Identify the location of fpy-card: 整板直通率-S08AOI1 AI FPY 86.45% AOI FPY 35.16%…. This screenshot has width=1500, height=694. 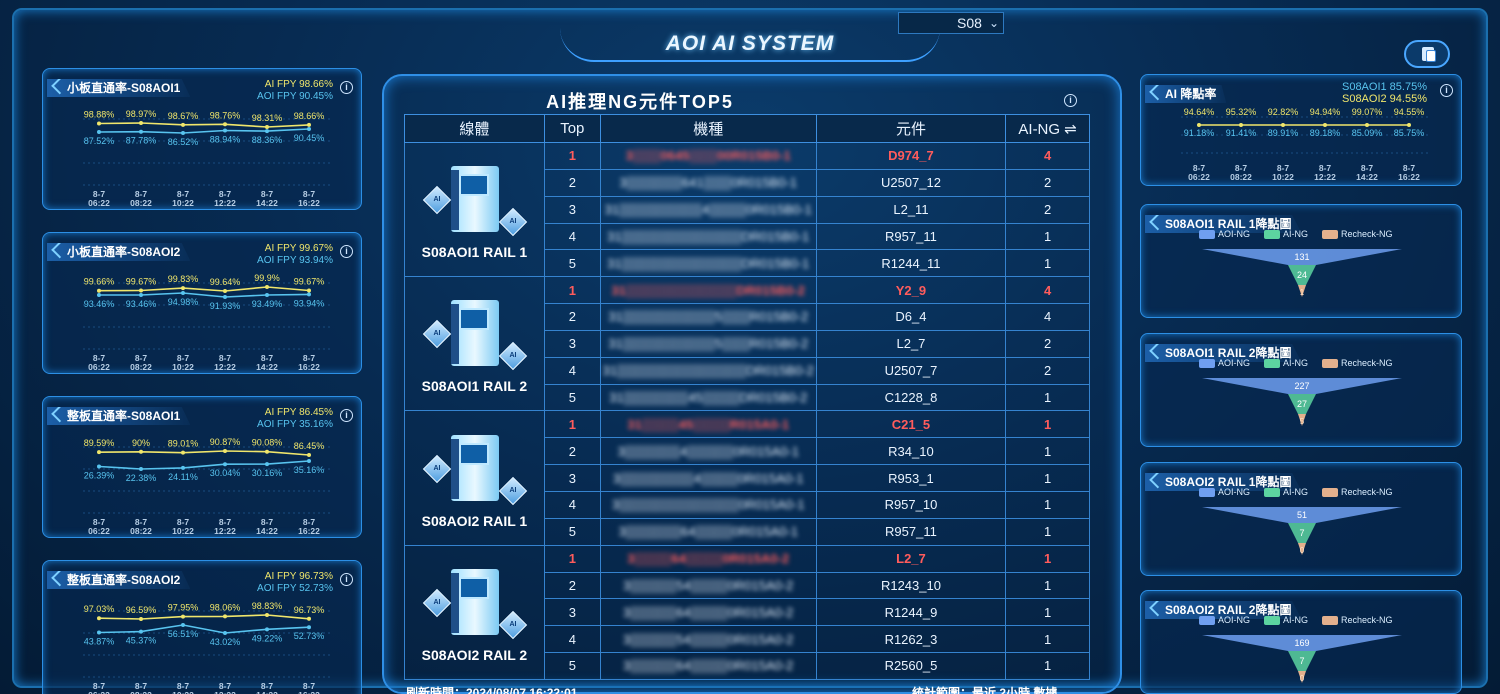
(202, 467).